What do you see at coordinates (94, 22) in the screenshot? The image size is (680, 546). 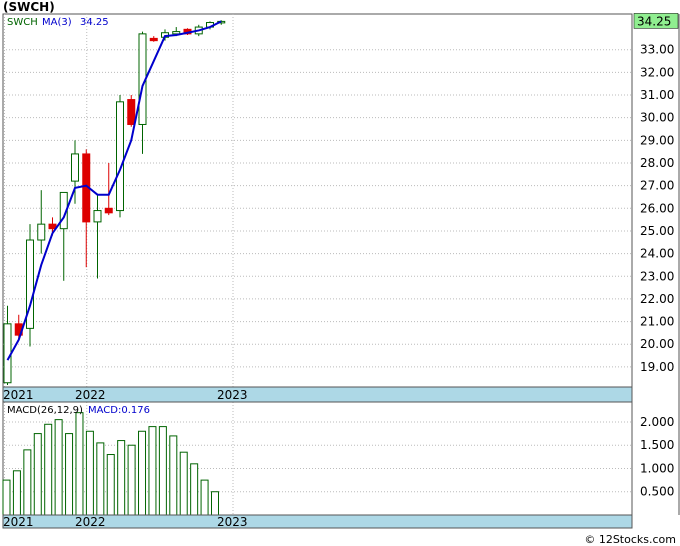 I see `legend-ma-value: 34.25` at bounding box center [94, 22].